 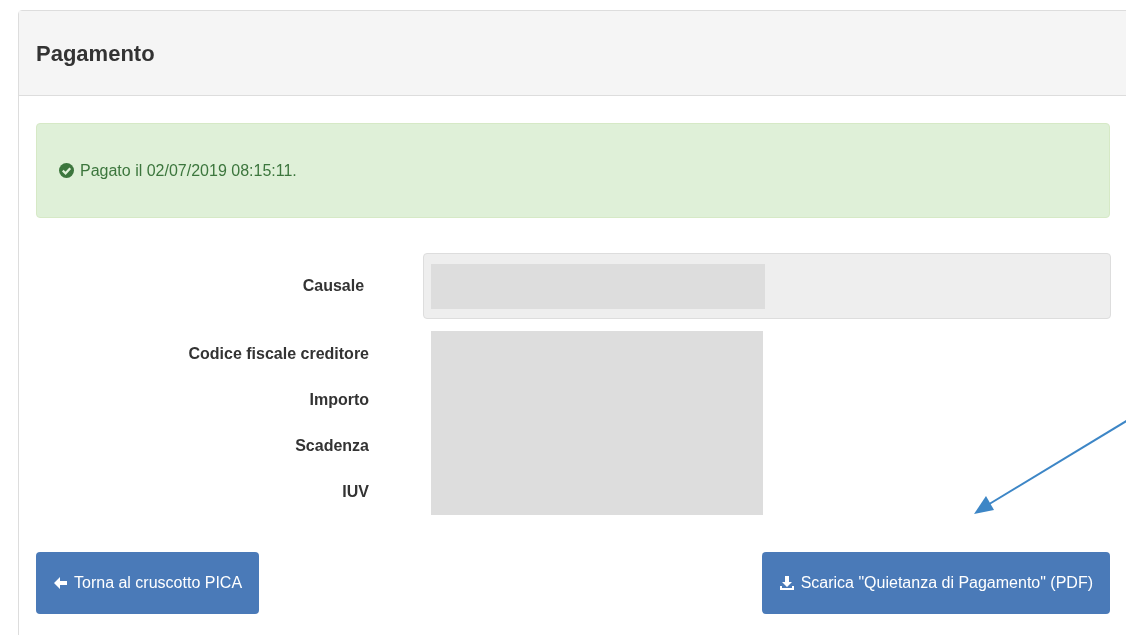 I want to click on panel-title: Pagamento, so click(x=95, y=53).